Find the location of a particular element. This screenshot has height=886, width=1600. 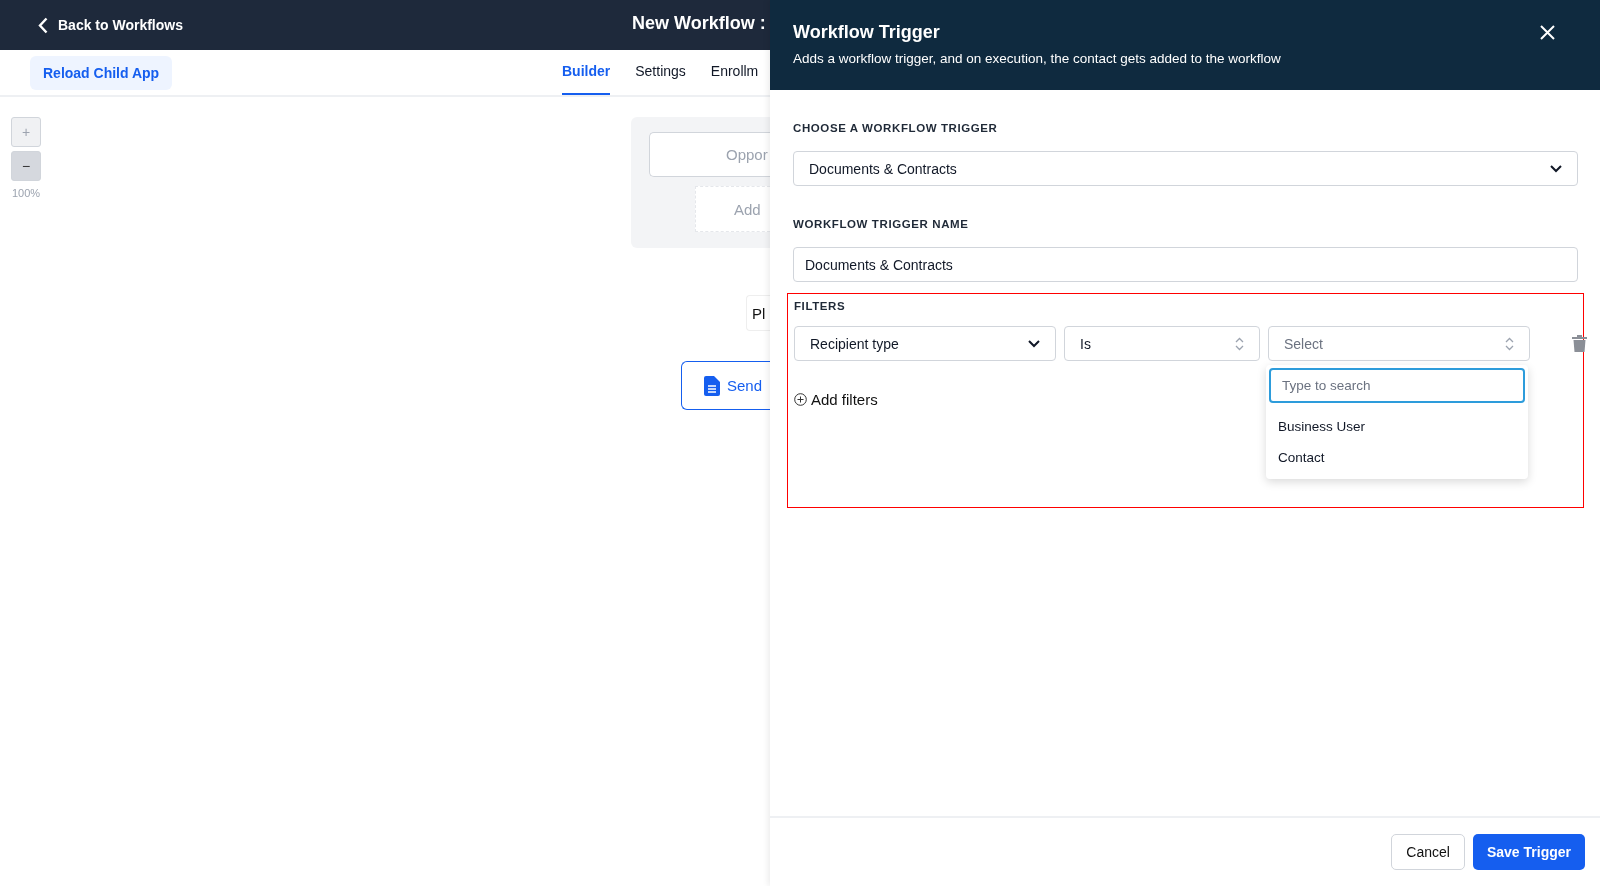

name-input: Documents & Contracts is located at coordinates (1185, 264).